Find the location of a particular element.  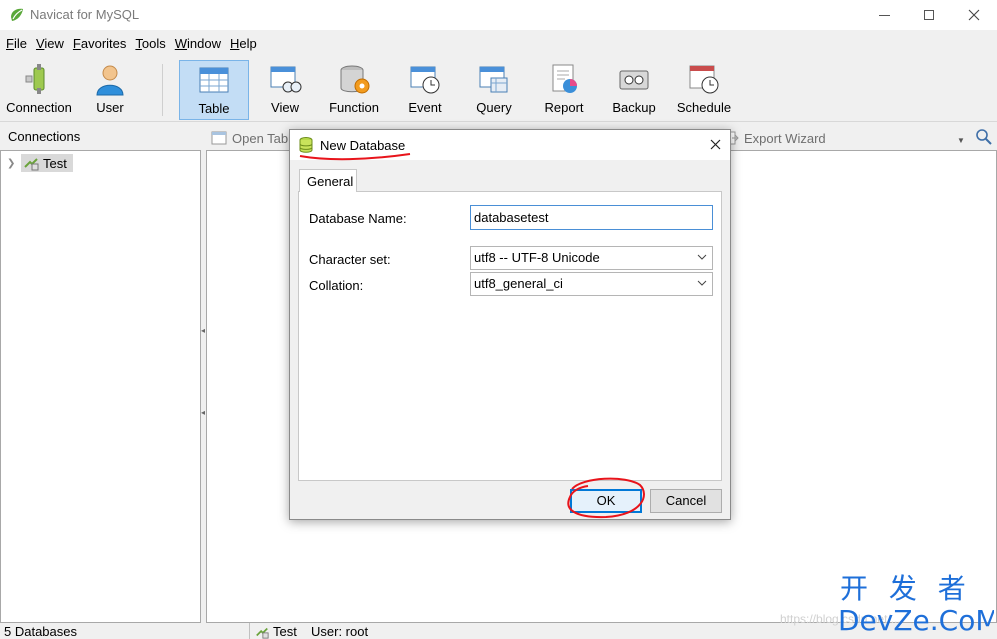

event-button: Event is located at coordinates (425, 90).